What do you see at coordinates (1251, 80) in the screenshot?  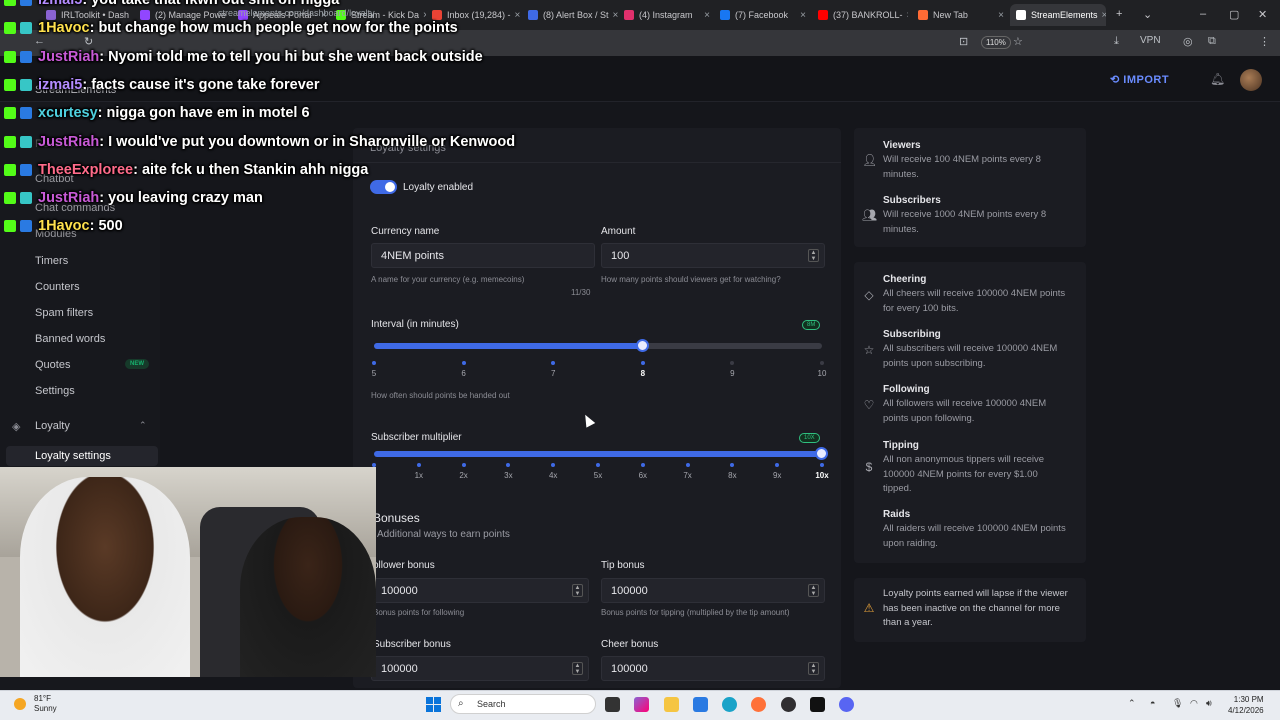 I see `avatar` at bounding box center [1251, 80].